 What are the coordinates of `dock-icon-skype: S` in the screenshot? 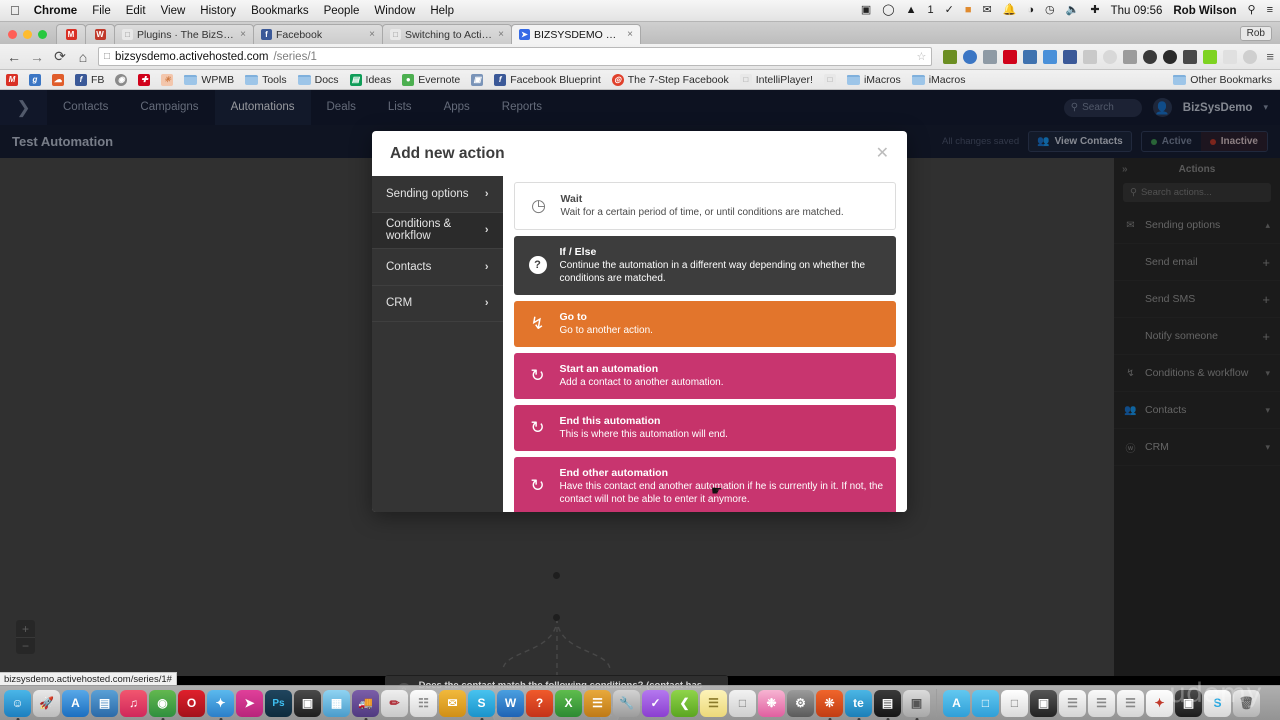 It's located at (481, 703).